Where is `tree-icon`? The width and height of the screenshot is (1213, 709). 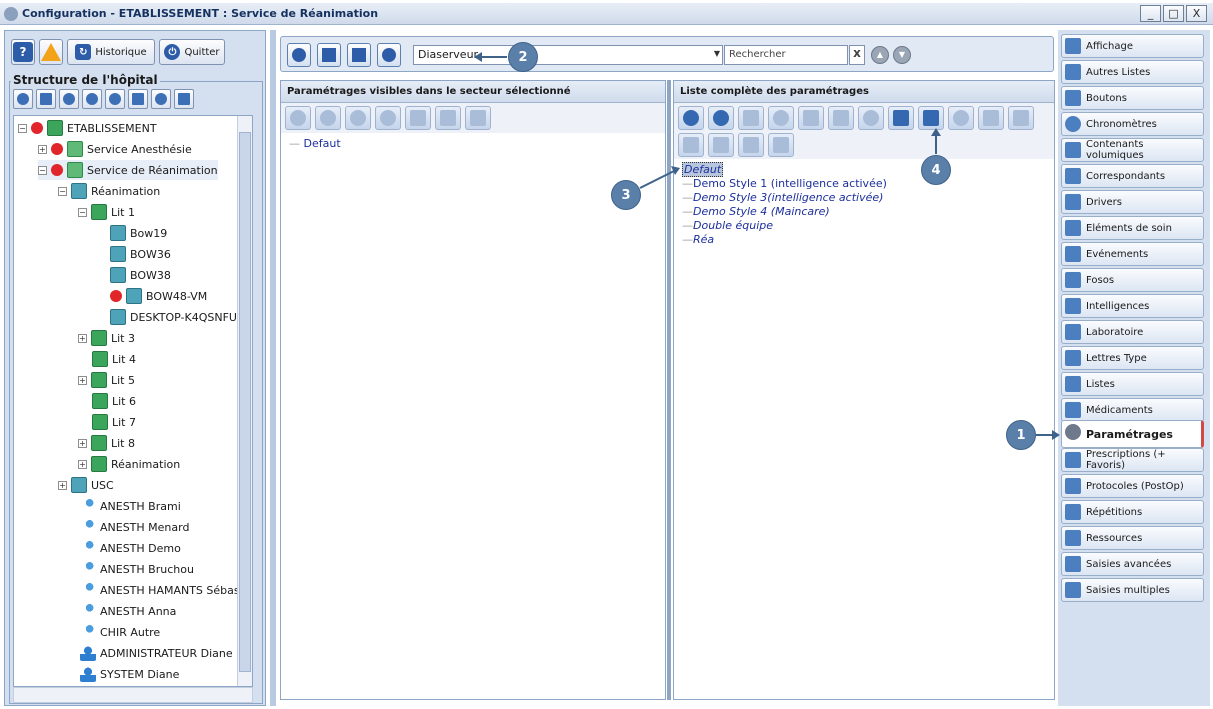
tree-icon is located at coordinates (46, 99).